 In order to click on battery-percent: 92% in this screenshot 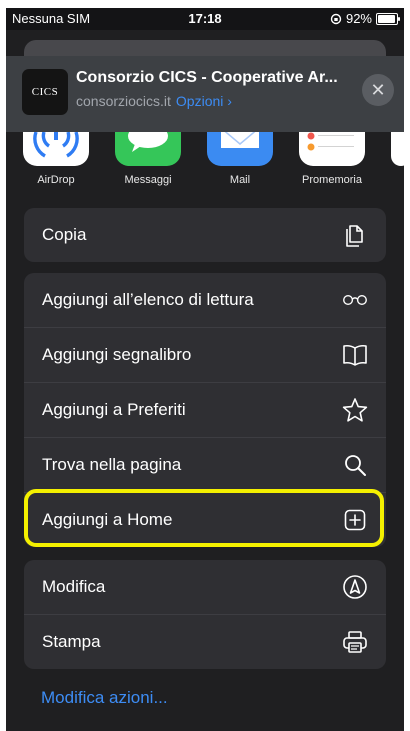, I will do `click(358, 18)`.